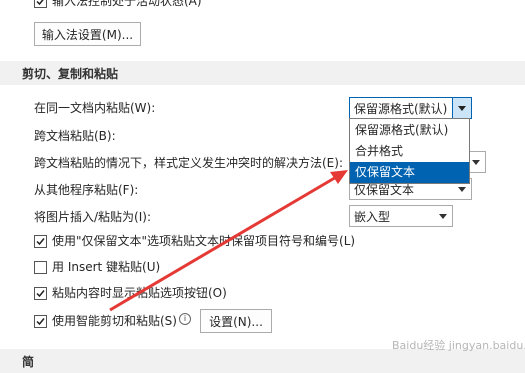  Describe the element at coordinates (458, 345) in the screenshot. I see `watermark: Baidu经验 jingyan.baidu.com` at that location.